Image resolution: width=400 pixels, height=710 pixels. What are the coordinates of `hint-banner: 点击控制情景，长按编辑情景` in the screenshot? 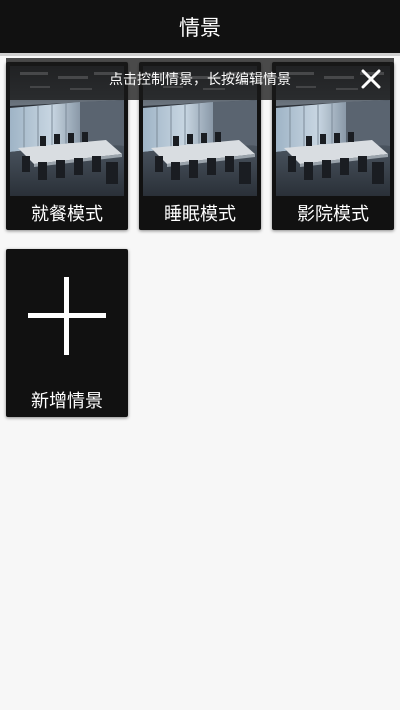 It's located at (200, 79).